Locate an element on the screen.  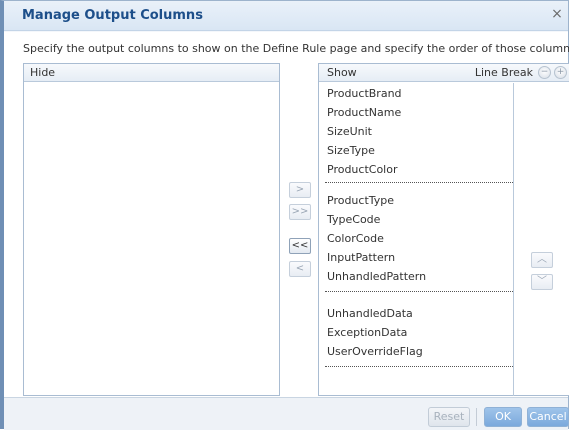
reset-button: Reset is located at coordinates (449, 417).